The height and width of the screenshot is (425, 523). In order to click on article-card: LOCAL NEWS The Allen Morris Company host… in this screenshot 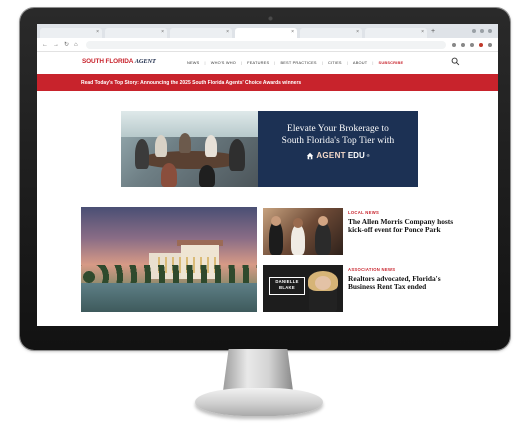, I will do `click(358, 232)`.